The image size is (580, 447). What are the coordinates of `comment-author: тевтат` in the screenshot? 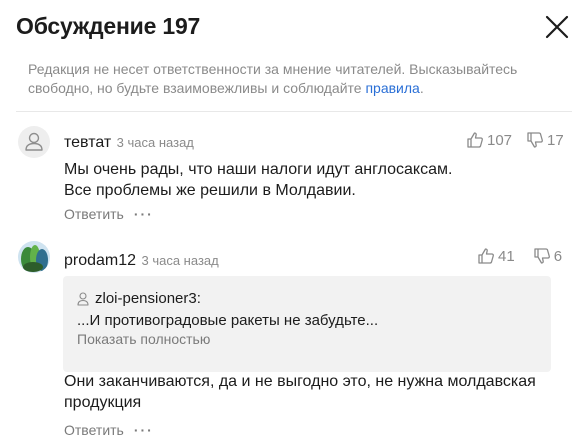 It's located at (87, 142).